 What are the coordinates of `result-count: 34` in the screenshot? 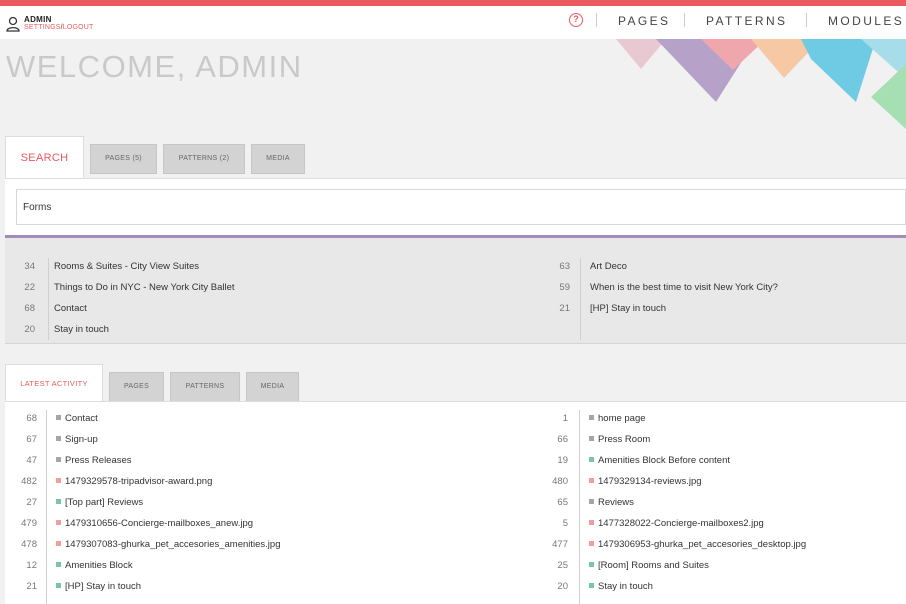 It's located at (29, 266).